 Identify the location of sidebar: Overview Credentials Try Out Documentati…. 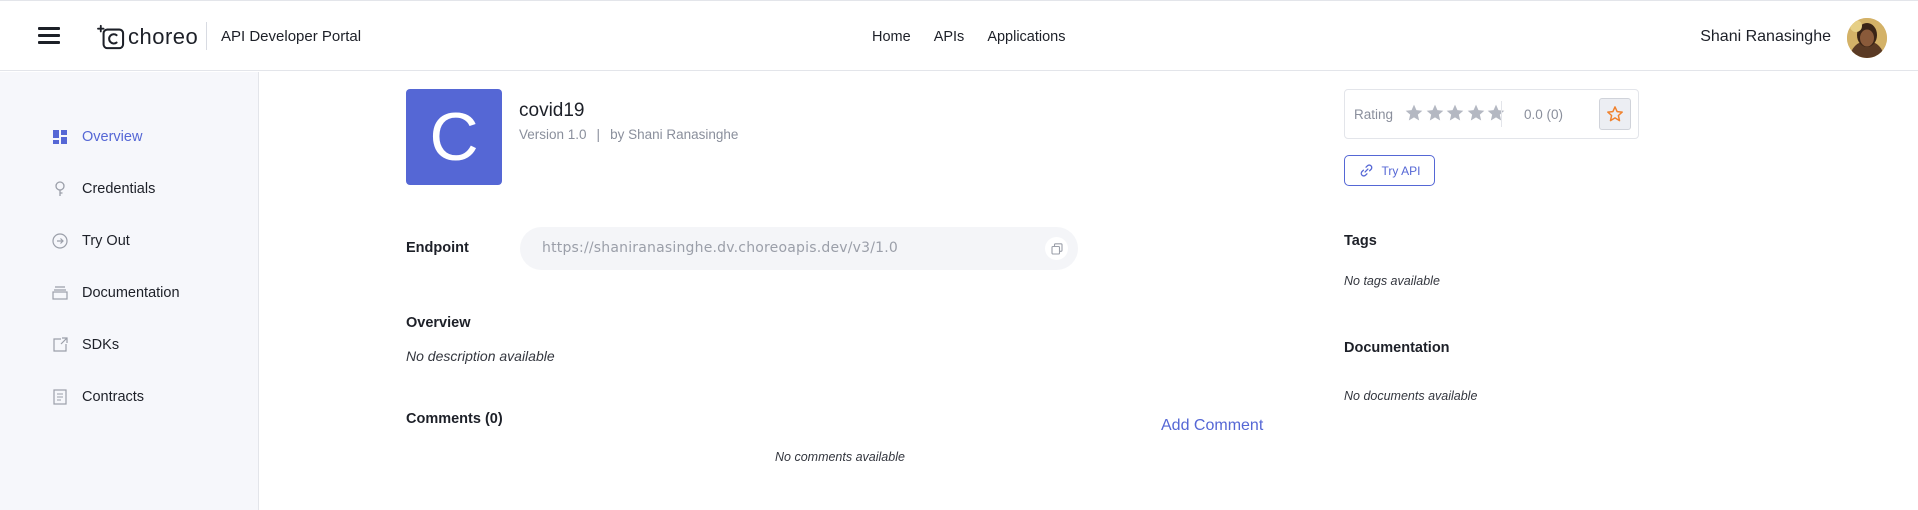
(129, 291).